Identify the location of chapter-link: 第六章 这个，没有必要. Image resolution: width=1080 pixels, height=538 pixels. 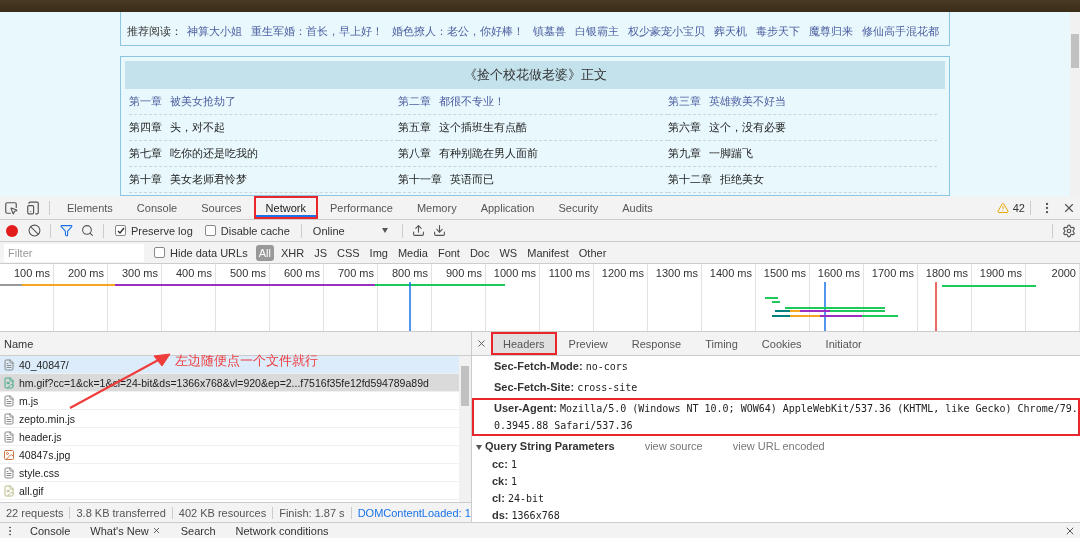
(802, 128).